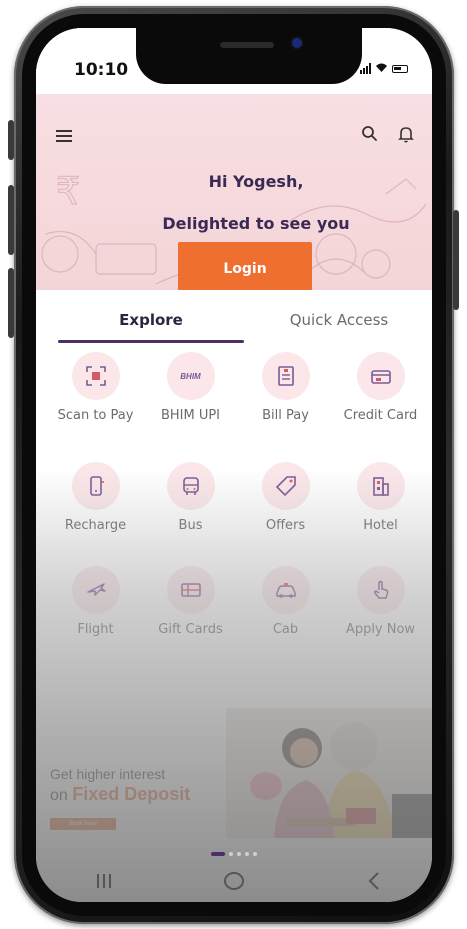 This screenshot has width=467, height=929. I want to click on tab-bar: Explore Quick Access, so click(234, 320).